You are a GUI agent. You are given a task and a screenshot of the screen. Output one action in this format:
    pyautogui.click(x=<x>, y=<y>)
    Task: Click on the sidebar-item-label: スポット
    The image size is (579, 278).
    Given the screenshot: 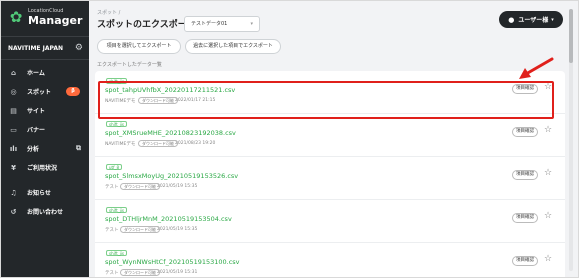 What is the action you would take?
    pyautogui.click(x=39, y=92)
    